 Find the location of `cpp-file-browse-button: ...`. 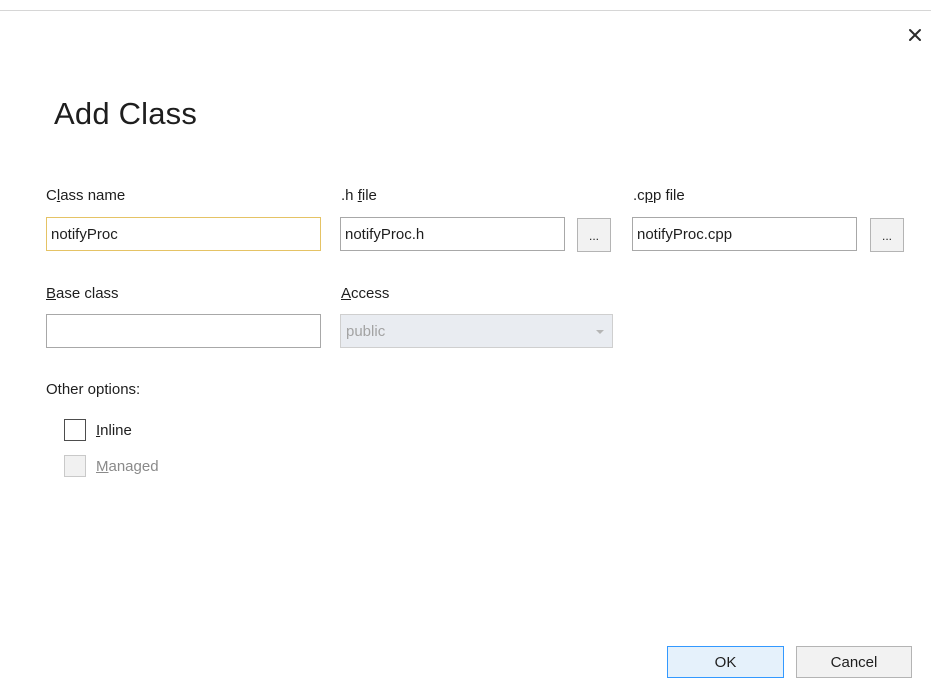

cpp-file-browse-button: ... is located at coordinates (887, 235).